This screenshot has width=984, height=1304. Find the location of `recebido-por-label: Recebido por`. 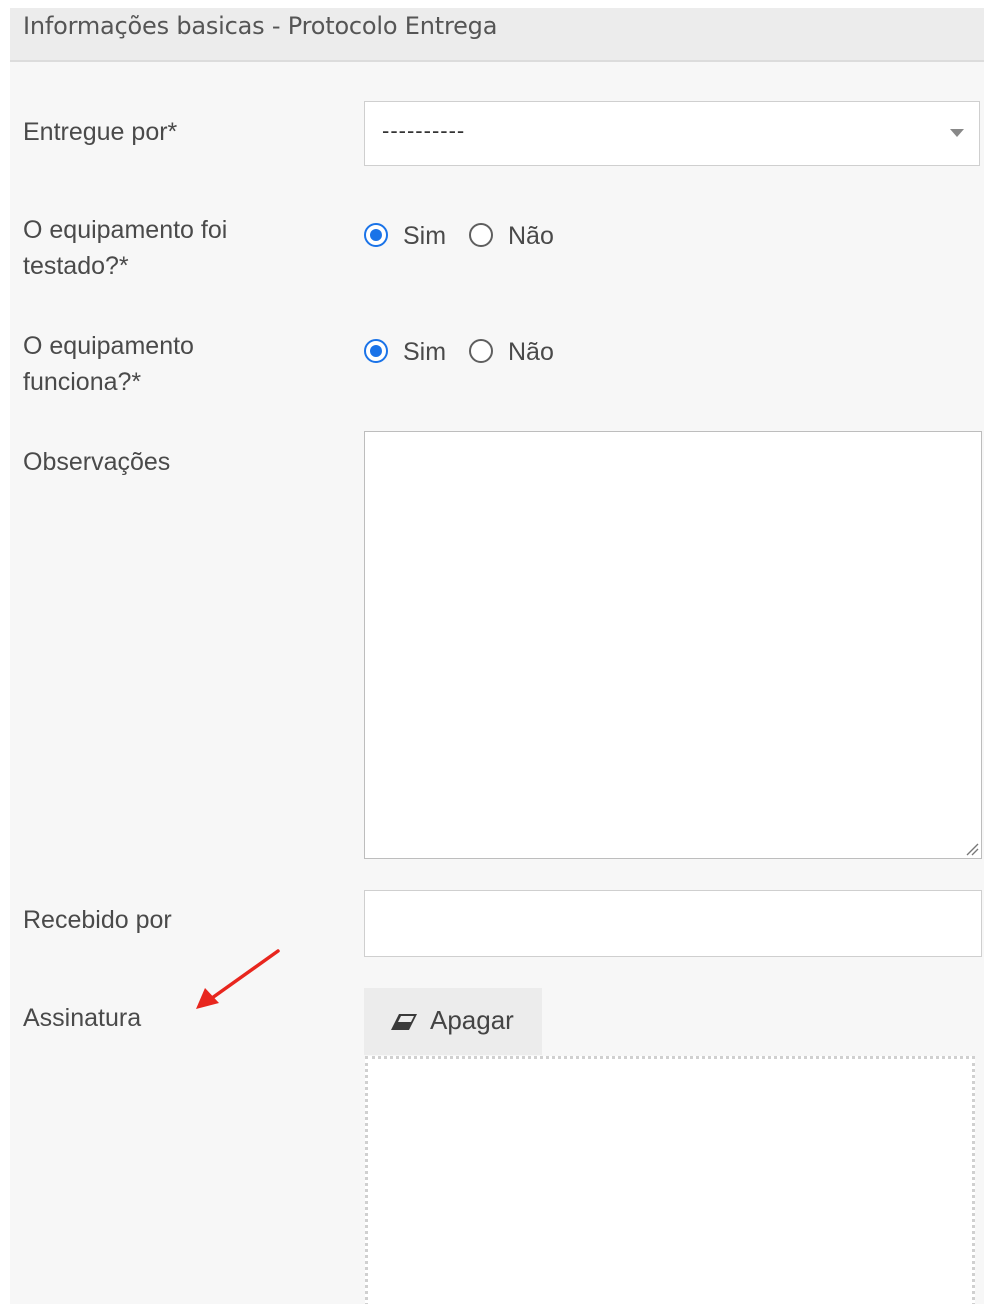

recebido-por-label: Recebido por is located at coordinates (97, 920).